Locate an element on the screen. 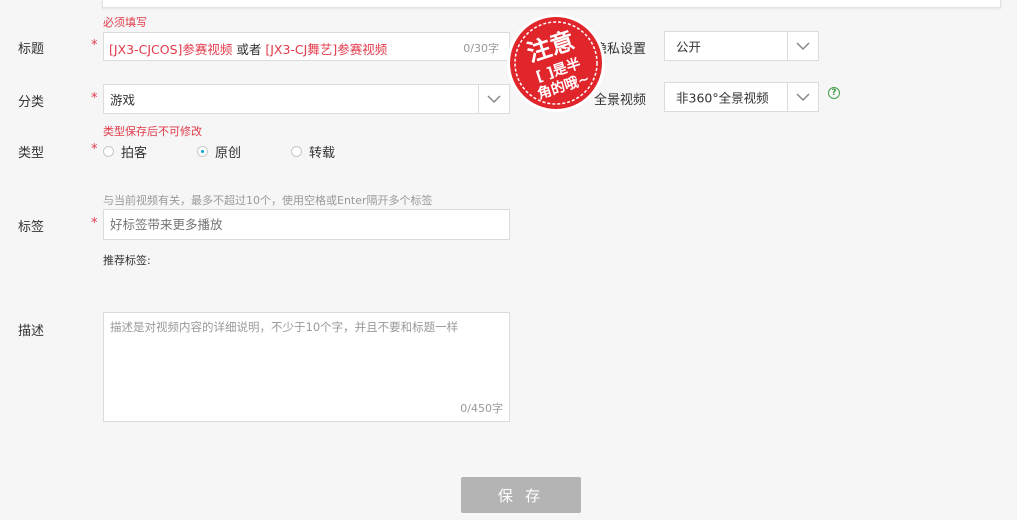 The width and height of the screenshot is (1017, 520). title-required-mark: * is located at coordinates (94, 45).